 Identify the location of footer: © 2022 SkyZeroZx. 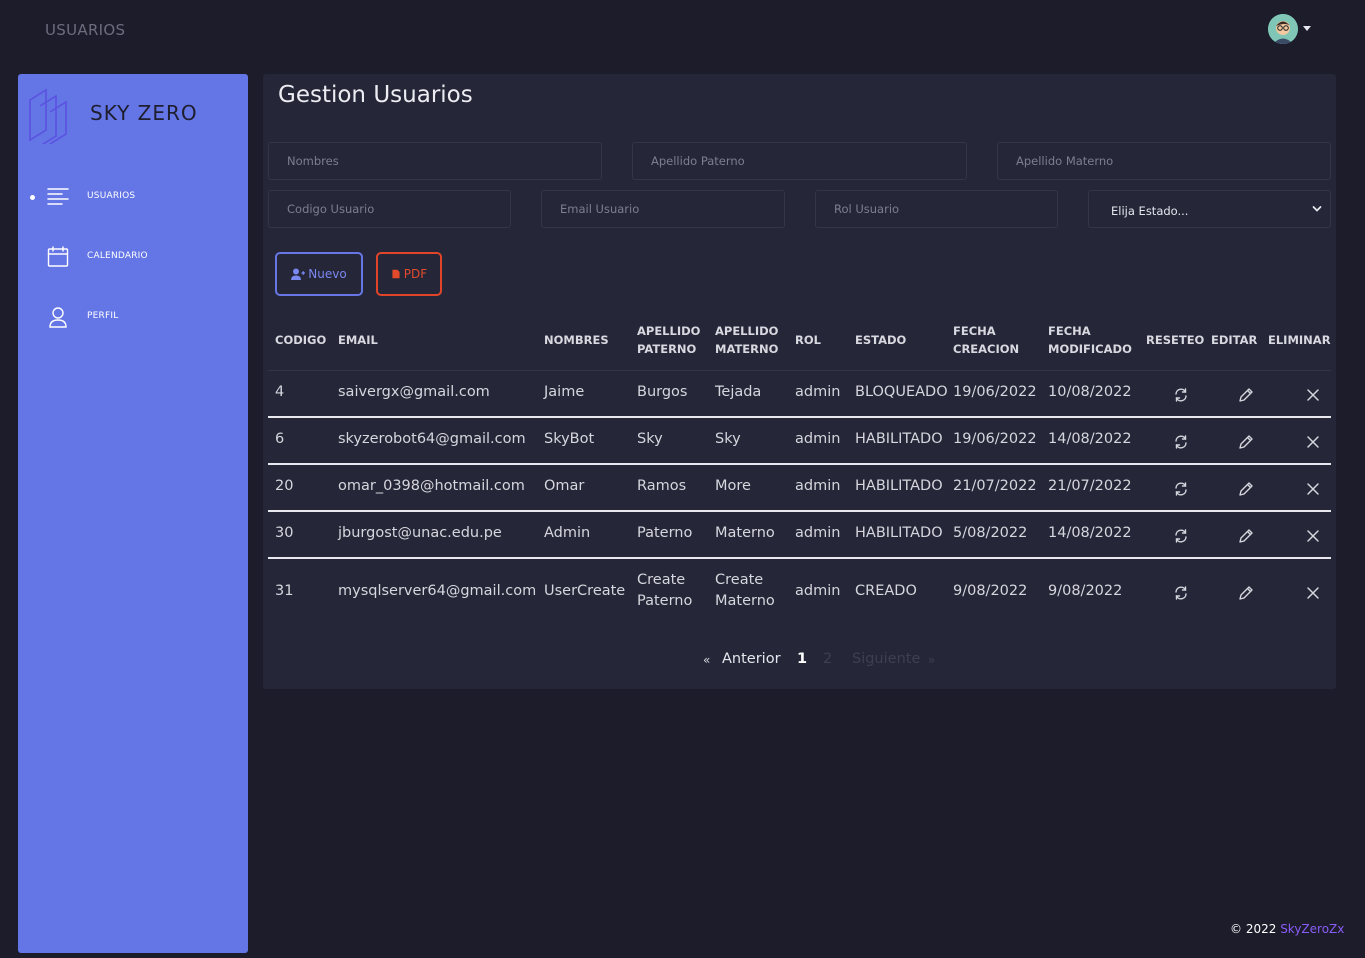
(1287, 929).